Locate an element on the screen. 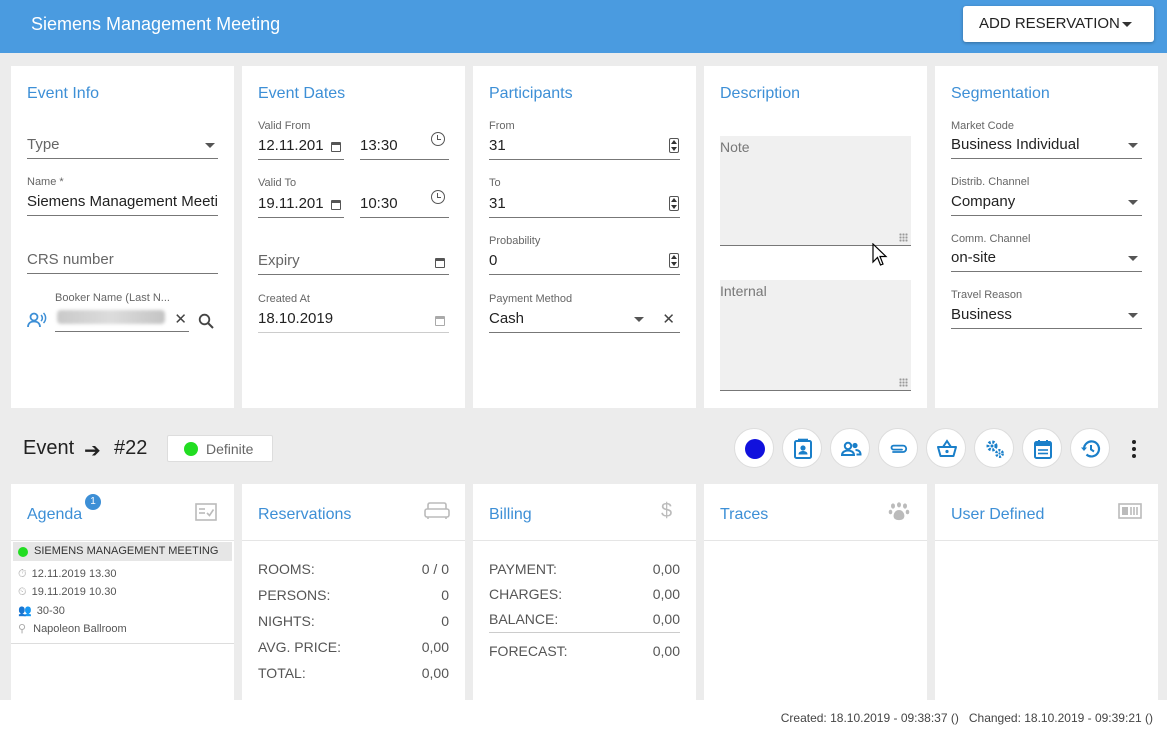  type-select: Type is located at coordinates (122, 145).